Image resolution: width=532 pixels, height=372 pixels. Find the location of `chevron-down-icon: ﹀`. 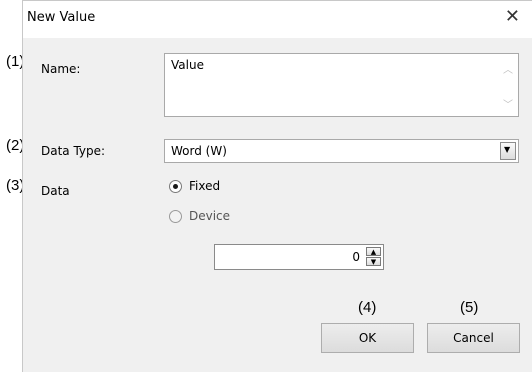

chevron-down-icon: ﹀ is located at coordinates (508, 103).